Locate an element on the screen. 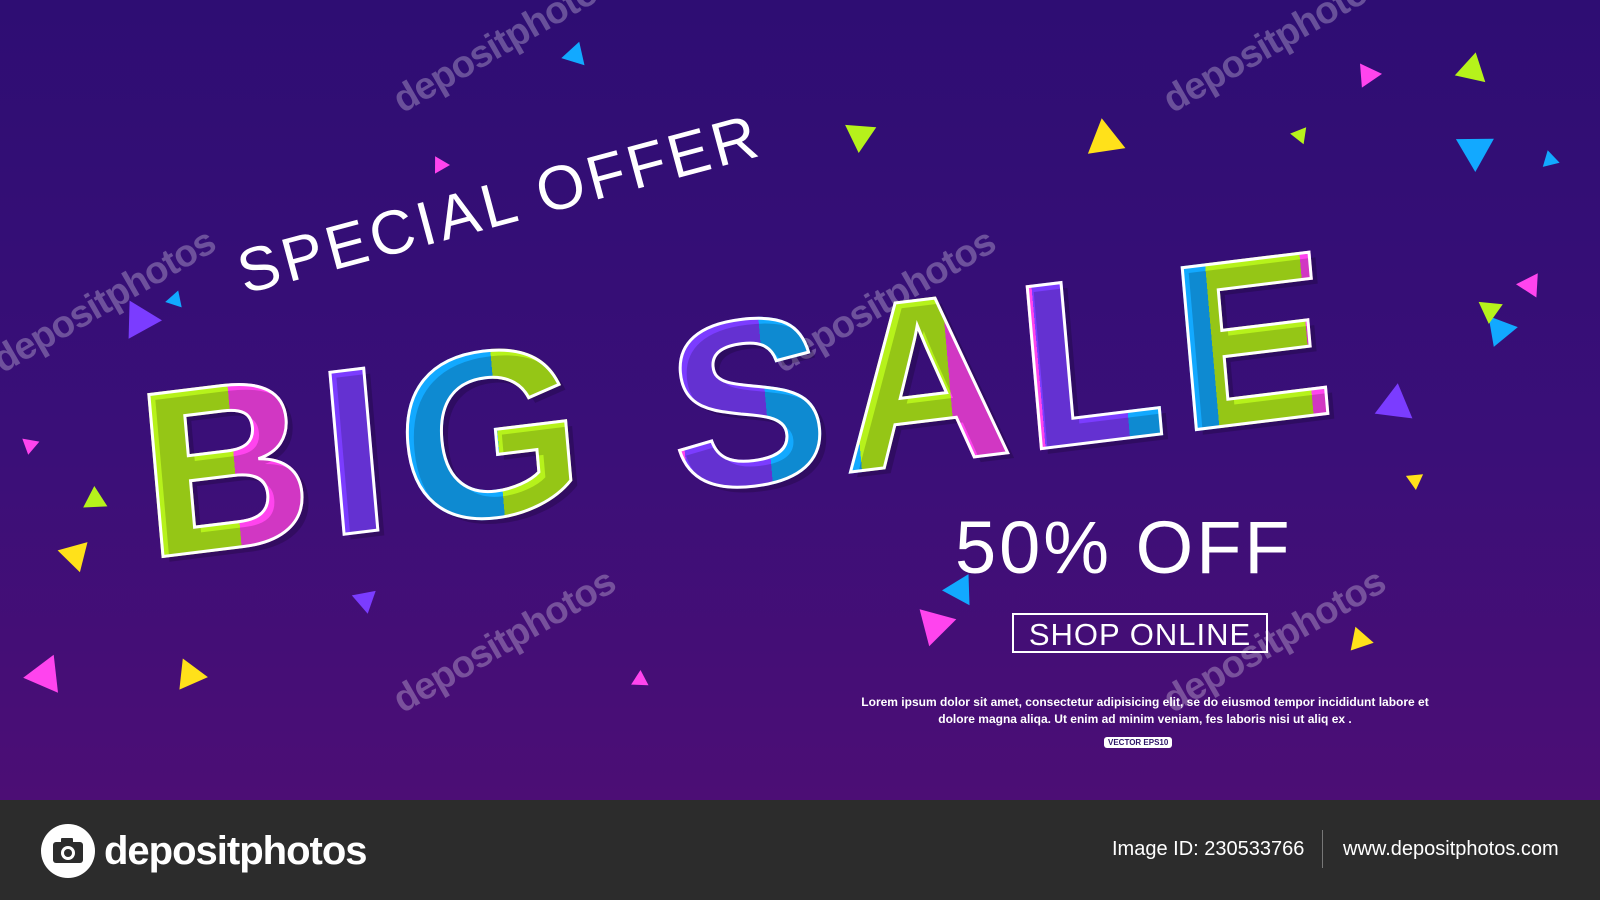  footer-brand-name: depositphotos is located at coordinates (236, 850).